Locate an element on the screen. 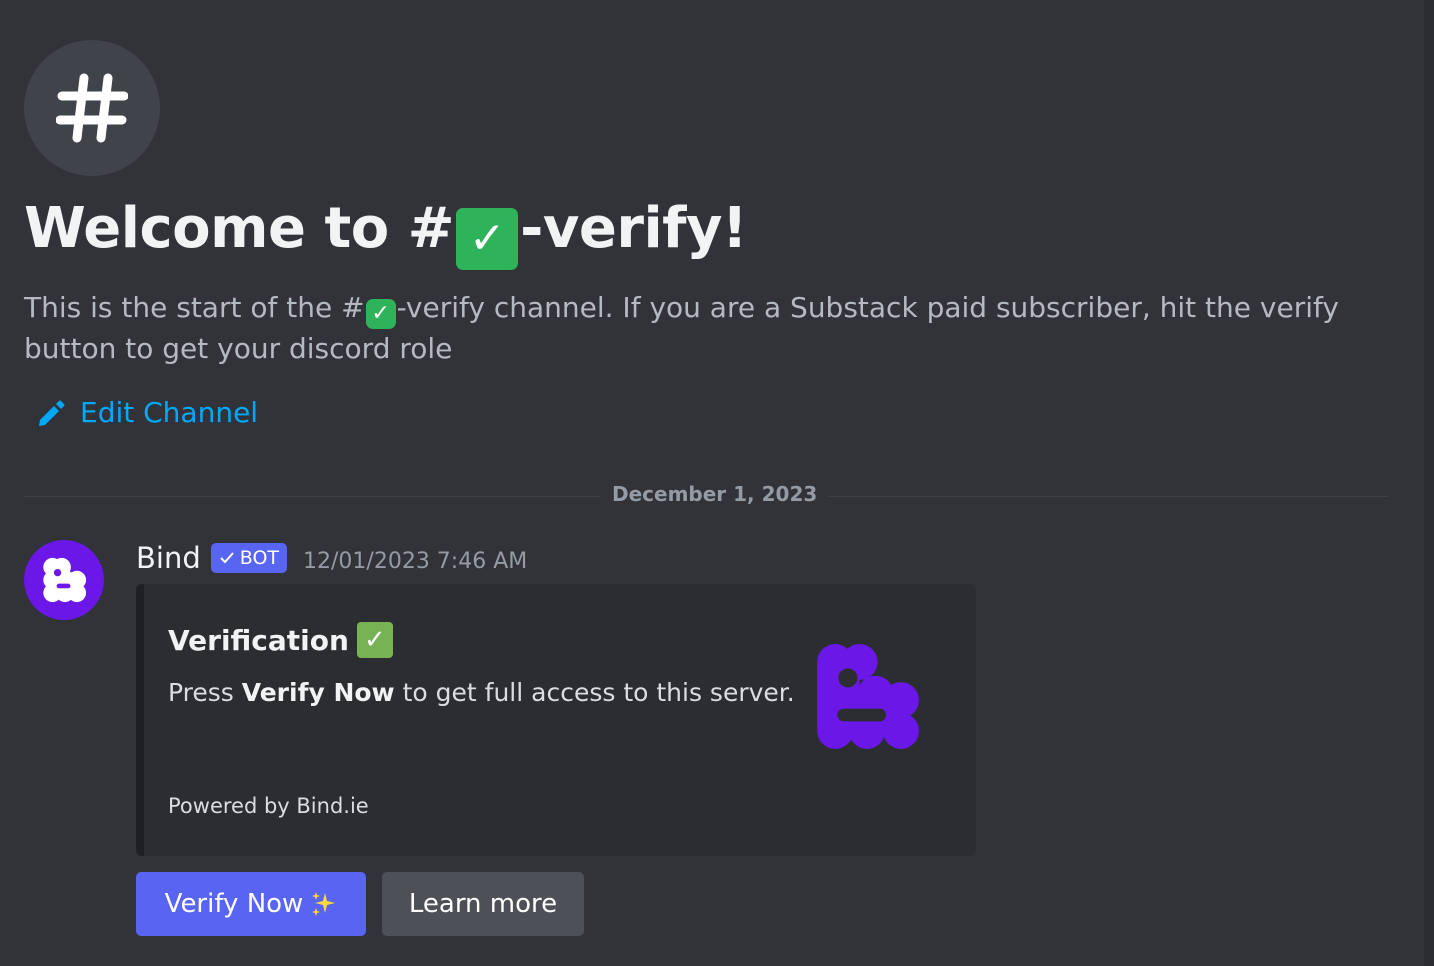 Image resolution: width=1434 pixels, height=966 pixels. edit-channel-label: Edit Channel is located at coordinates (169, 412).